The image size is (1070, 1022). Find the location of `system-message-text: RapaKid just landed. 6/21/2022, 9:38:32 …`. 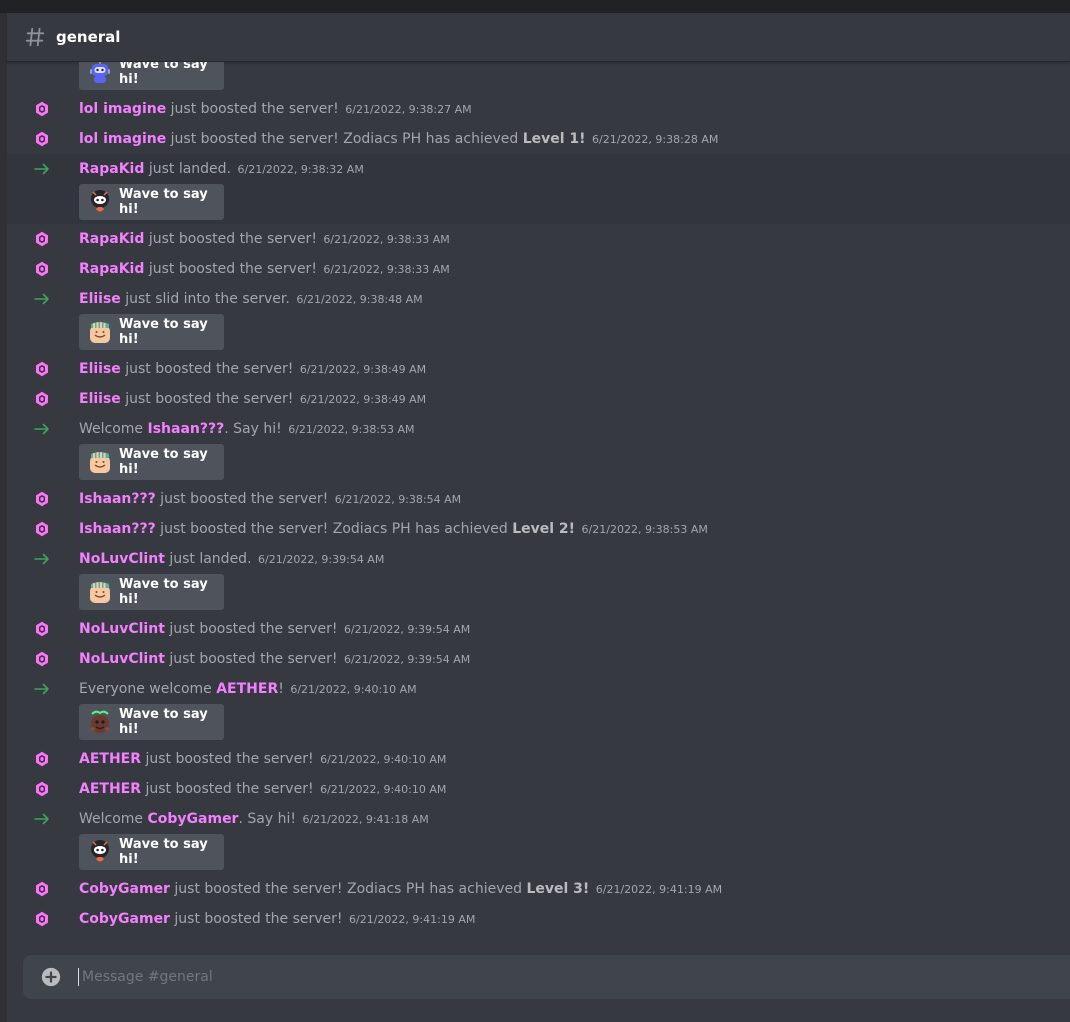

system-message-text: RapaKid just landed. 6/21/2022, 9:38:32 … is located at coordinates (221, 169).